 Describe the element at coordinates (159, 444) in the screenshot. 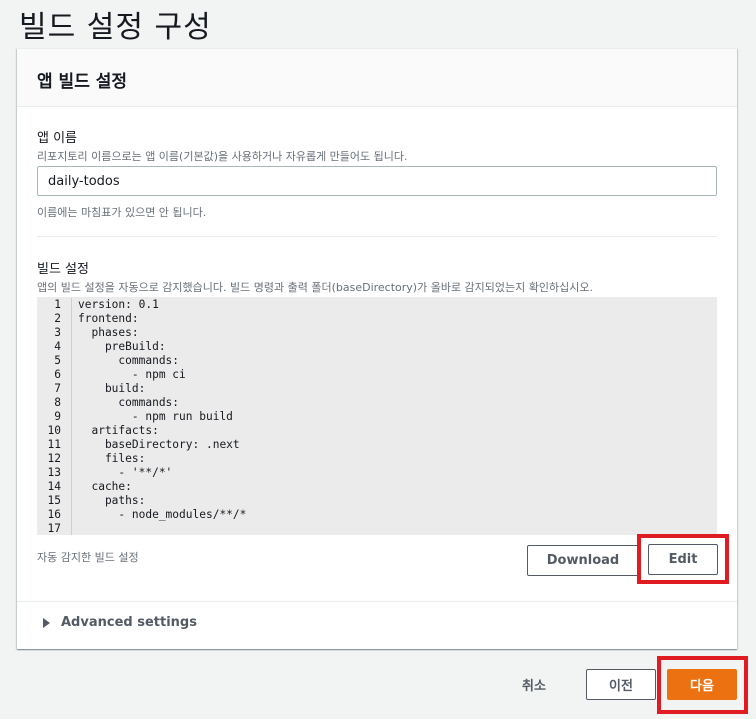

I see `code-text: baseDirectory: .next` at that location.